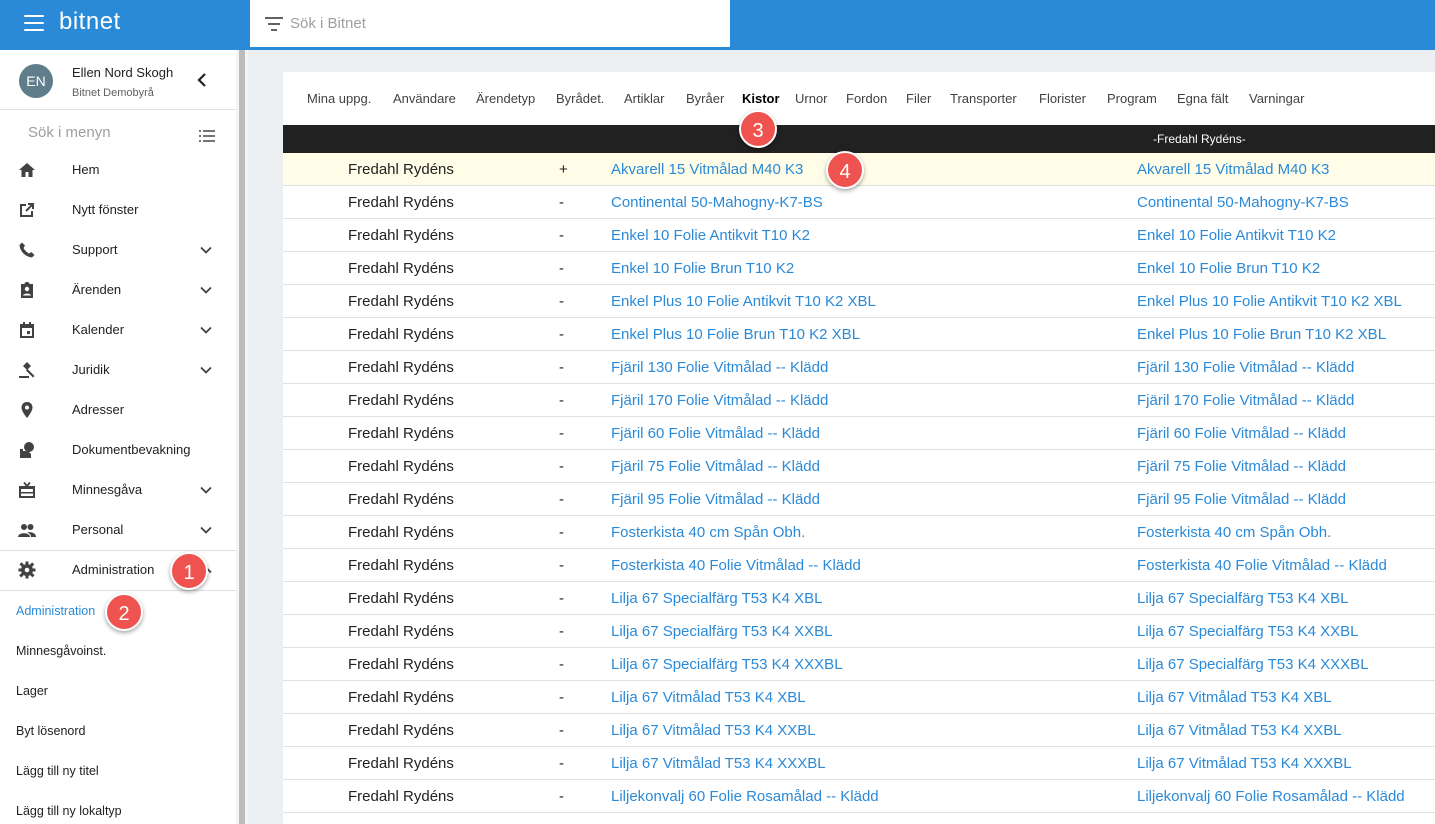  I want to click on tab-byradet: Byrådet., so click(580, 98).